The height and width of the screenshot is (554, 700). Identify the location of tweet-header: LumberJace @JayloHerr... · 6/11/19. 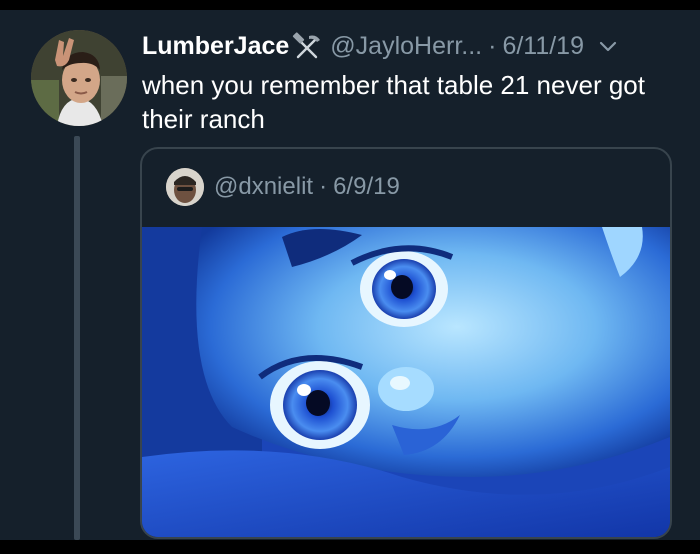
(380, 46).